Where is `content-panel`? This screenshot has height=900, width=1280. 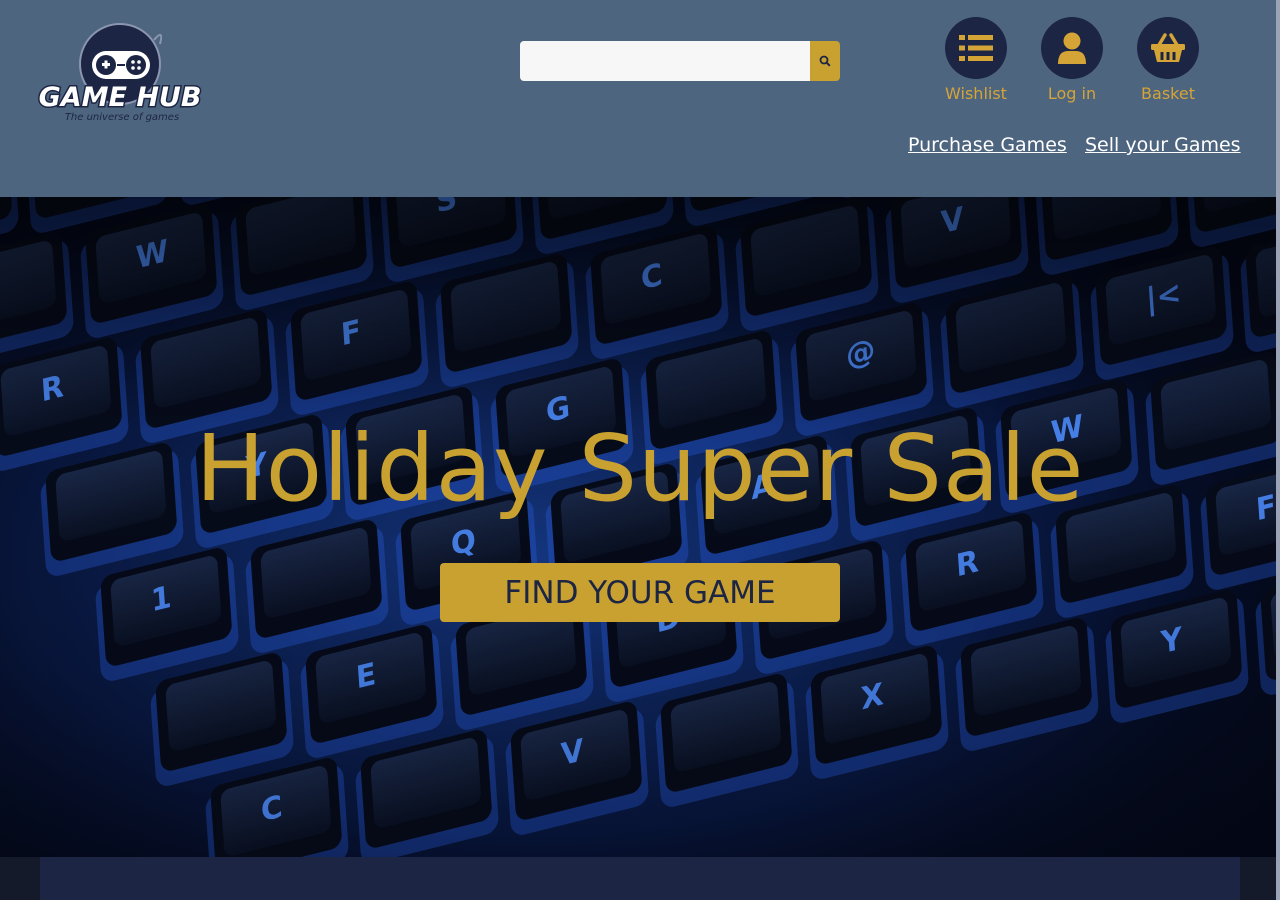
content-panel is located at coordinates (640, 878).